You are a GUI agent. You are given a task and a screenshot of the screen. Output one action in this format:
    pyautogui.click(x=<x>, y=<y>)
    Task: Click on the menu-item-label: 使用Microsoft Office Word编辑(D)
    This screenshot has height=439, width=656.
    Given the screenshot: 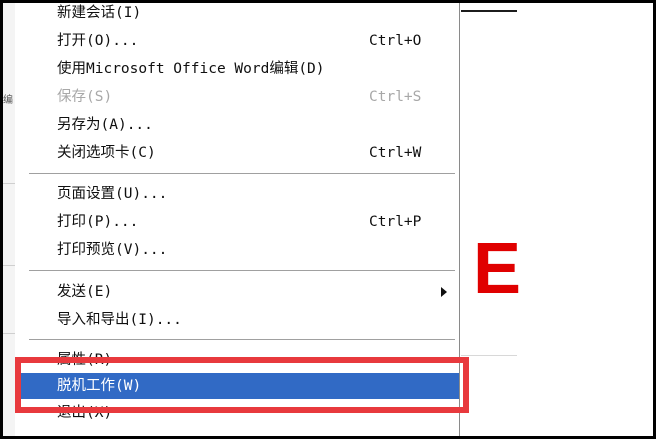 What is the action you would take?
    pyautogui.click(x=191, y=69)
    